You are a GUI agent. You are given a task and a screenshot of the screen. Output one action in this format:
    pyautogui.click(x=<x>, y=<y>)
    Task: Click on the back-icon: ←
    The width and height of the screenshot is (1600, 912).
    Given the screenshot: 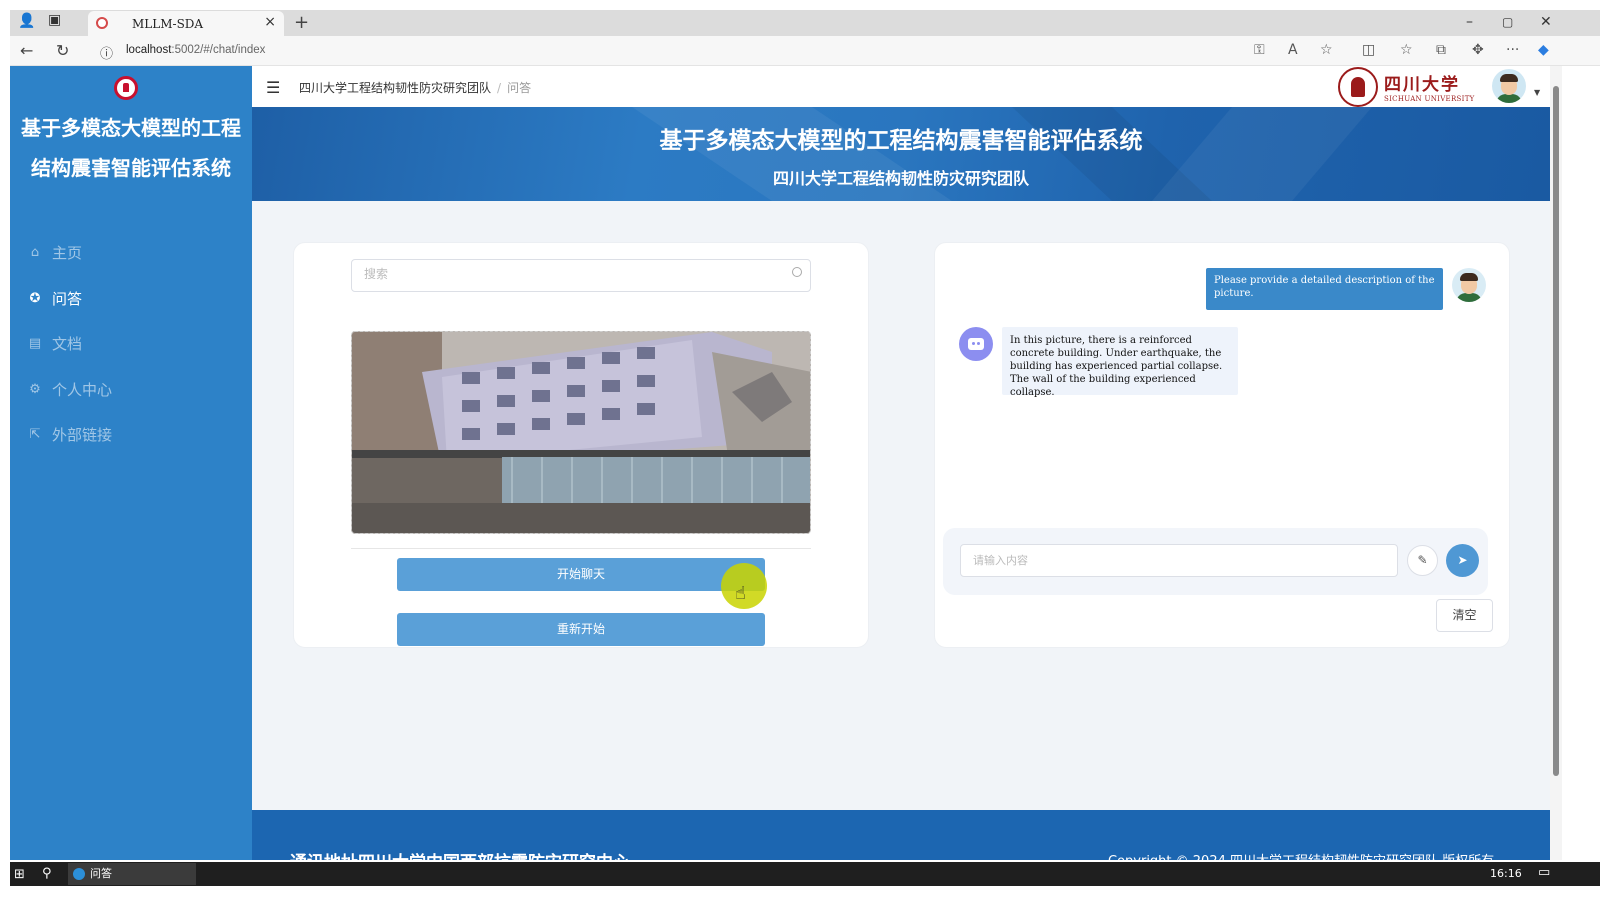 What is the action you would take?
    pyautogui.click(x=26, y=50)
    